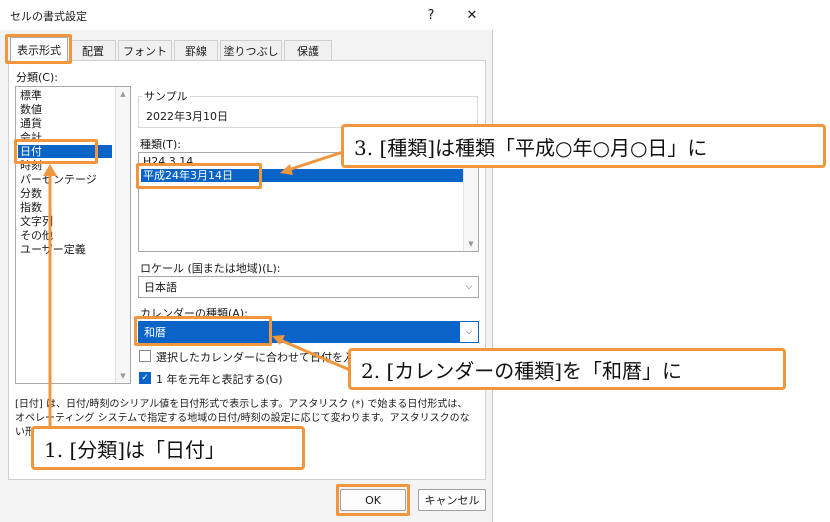 The image size is (830, 522). Describe the element at coordinates (168, 448) in the screenshot. I see `callout-step1: 1. [分類]は「日付」` at that location.